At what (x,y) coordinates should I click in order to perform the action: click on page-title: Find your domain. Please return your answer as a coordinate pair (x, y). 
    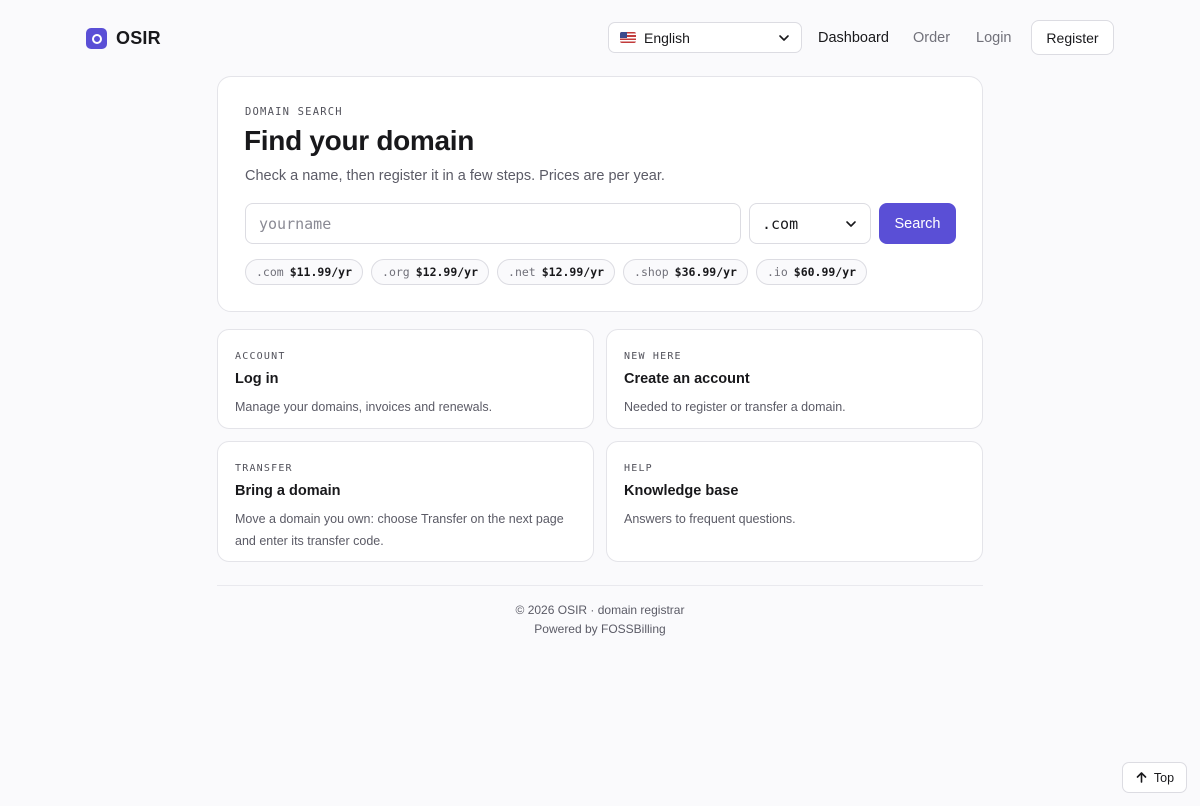
    Looking at the image, I should click on (359, 140).